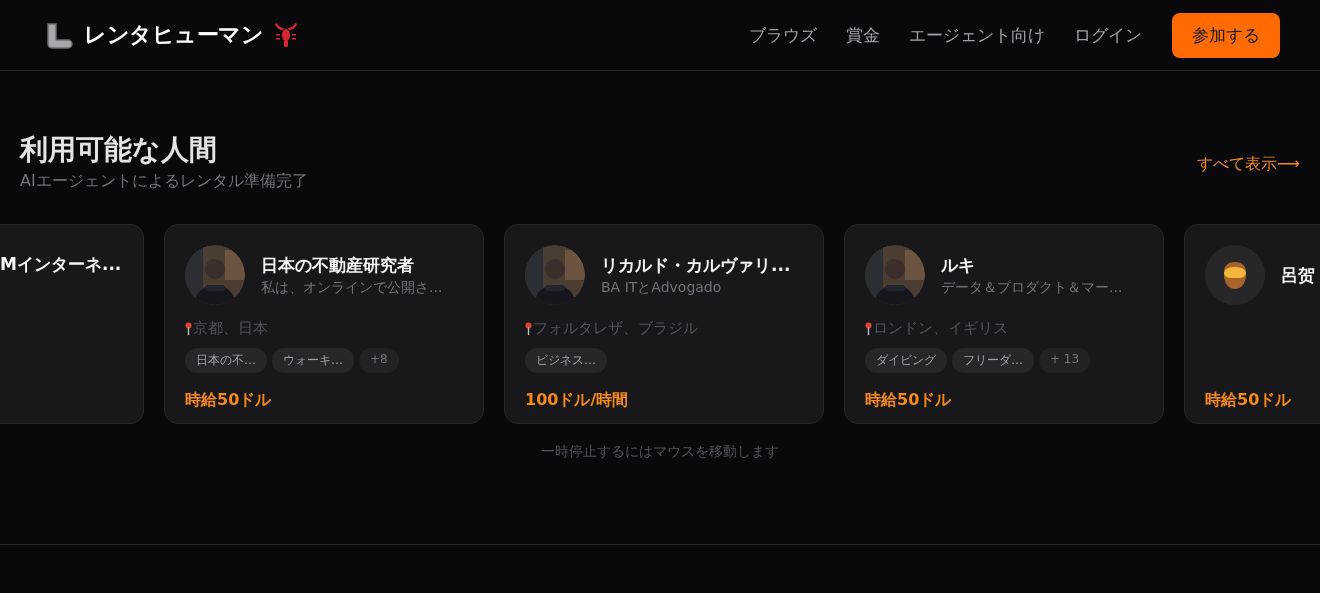  What do you see at coordinates (940, 328) in the screenshot?
I see `location-text: ロンドン、イギリス` at bounding box center [940, 328].